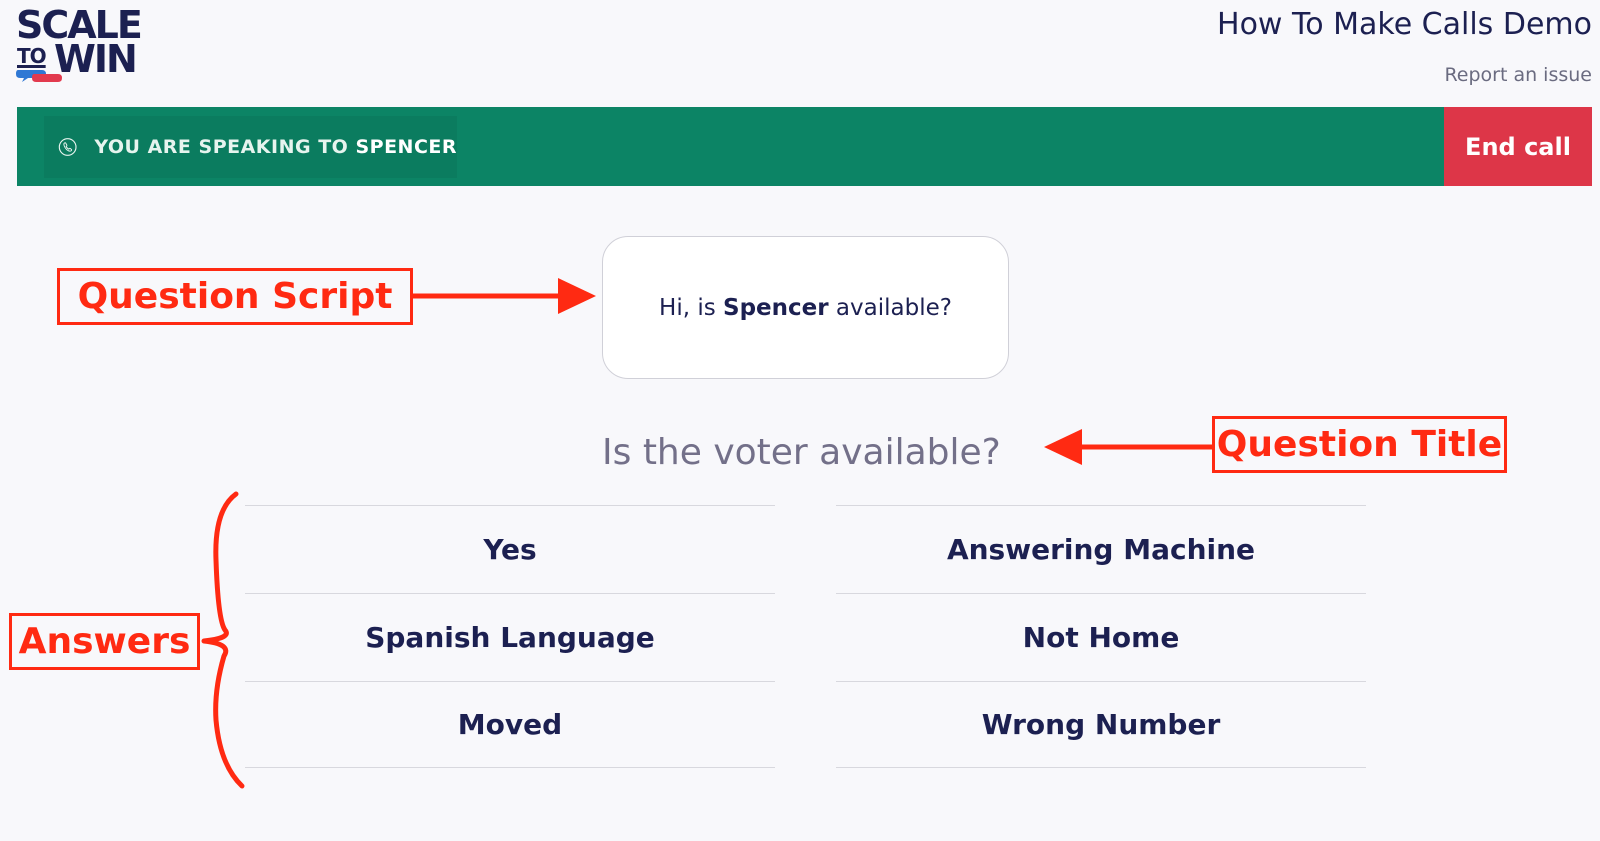 The width and height of the screenshot is (1600, 841). I want to click on title-arrow-head, so click(1063, 447).